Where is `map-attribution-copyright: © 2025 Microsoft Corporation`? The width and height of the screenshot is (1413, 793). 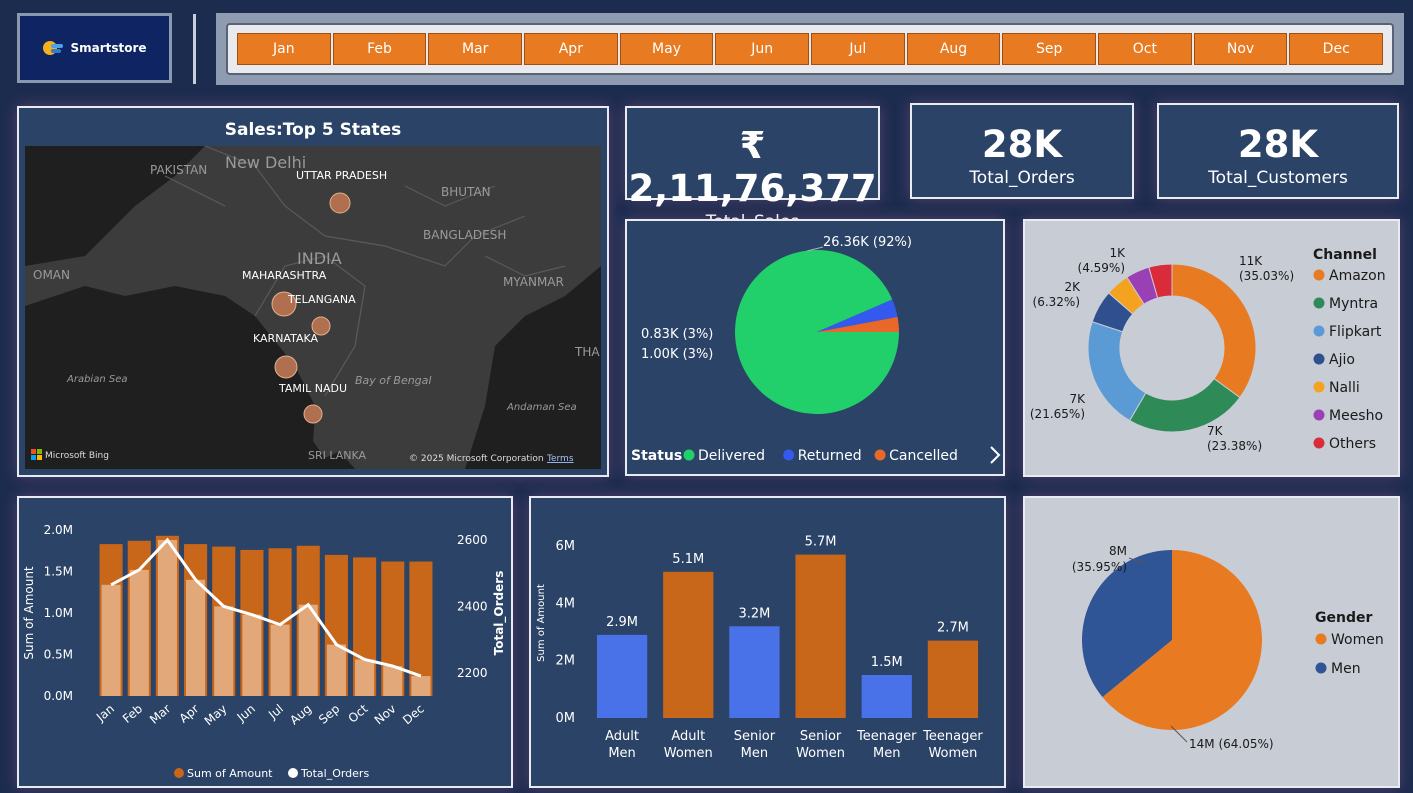
map-attribution-copyright: © 2025 Microsoft Corporation is located at coordinates (476, 459).